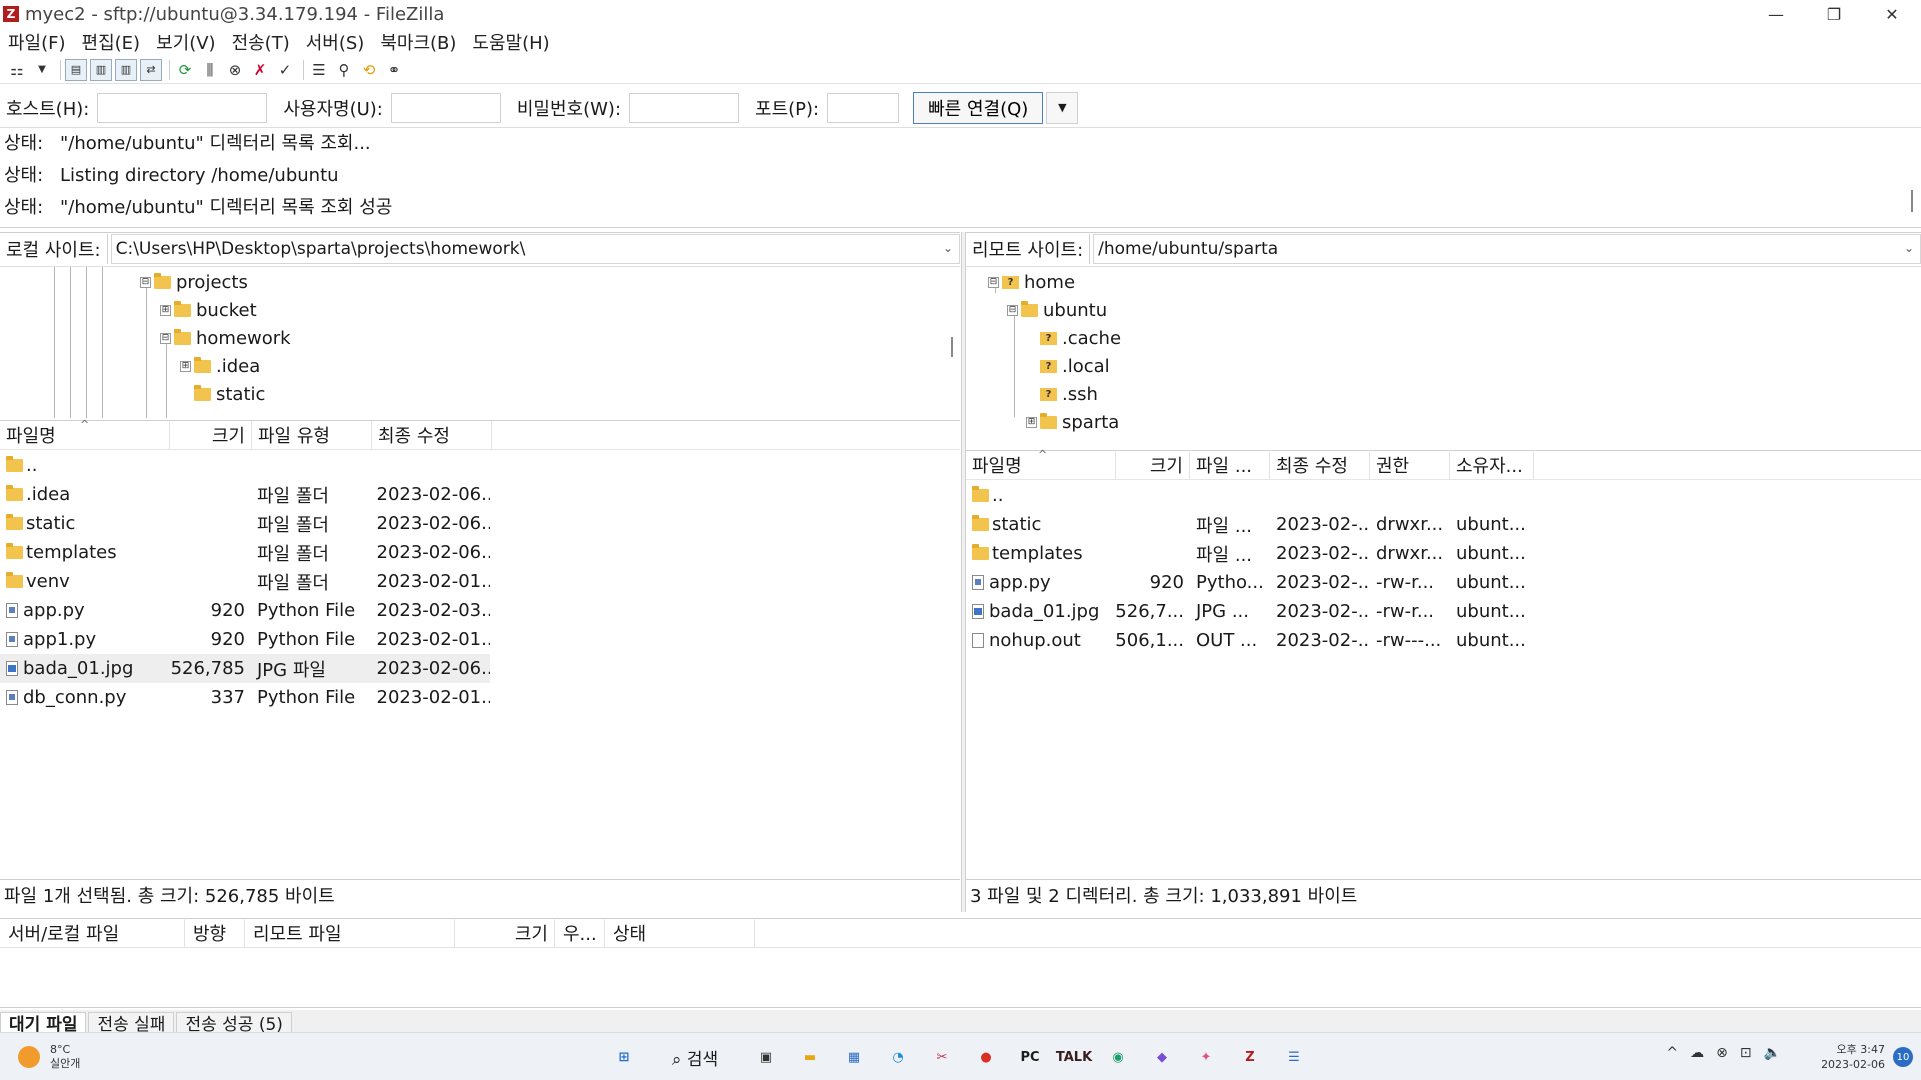 The image size is (1921, 1080). I want to click on toggle-remote-tree-icon: ▥, so click(126, 69).